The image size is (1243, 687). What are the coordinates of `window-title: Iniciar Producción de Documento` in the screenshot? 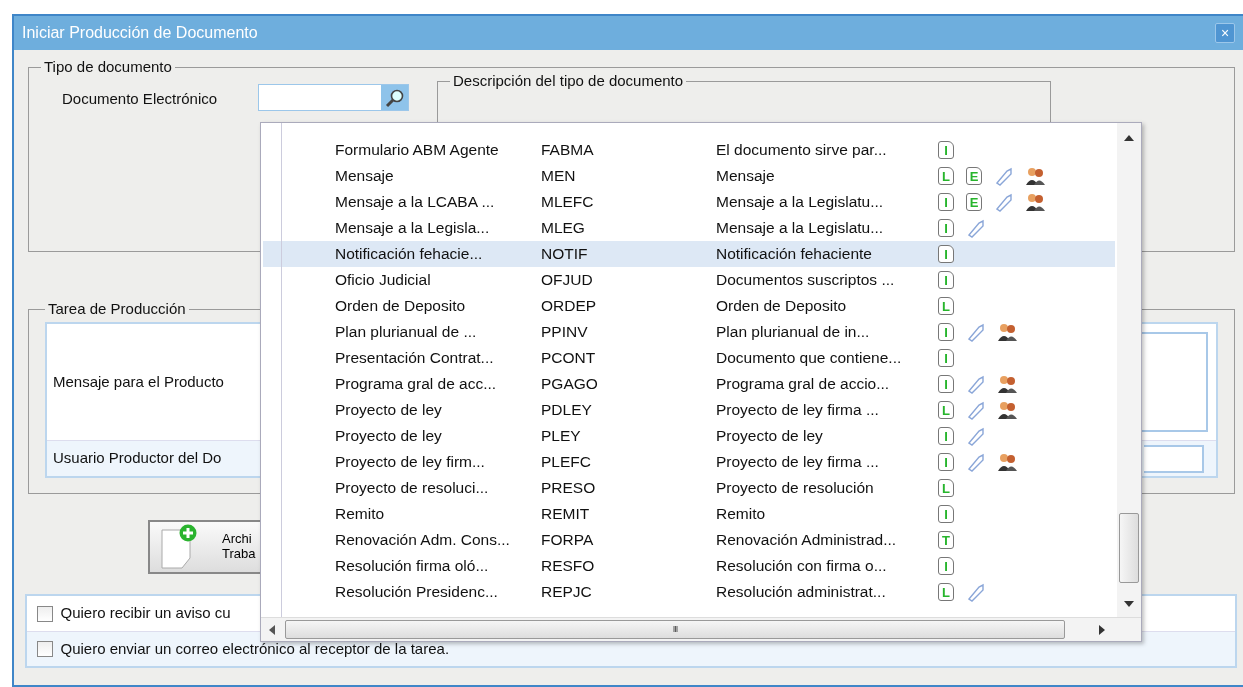 It's located at (140, 33).